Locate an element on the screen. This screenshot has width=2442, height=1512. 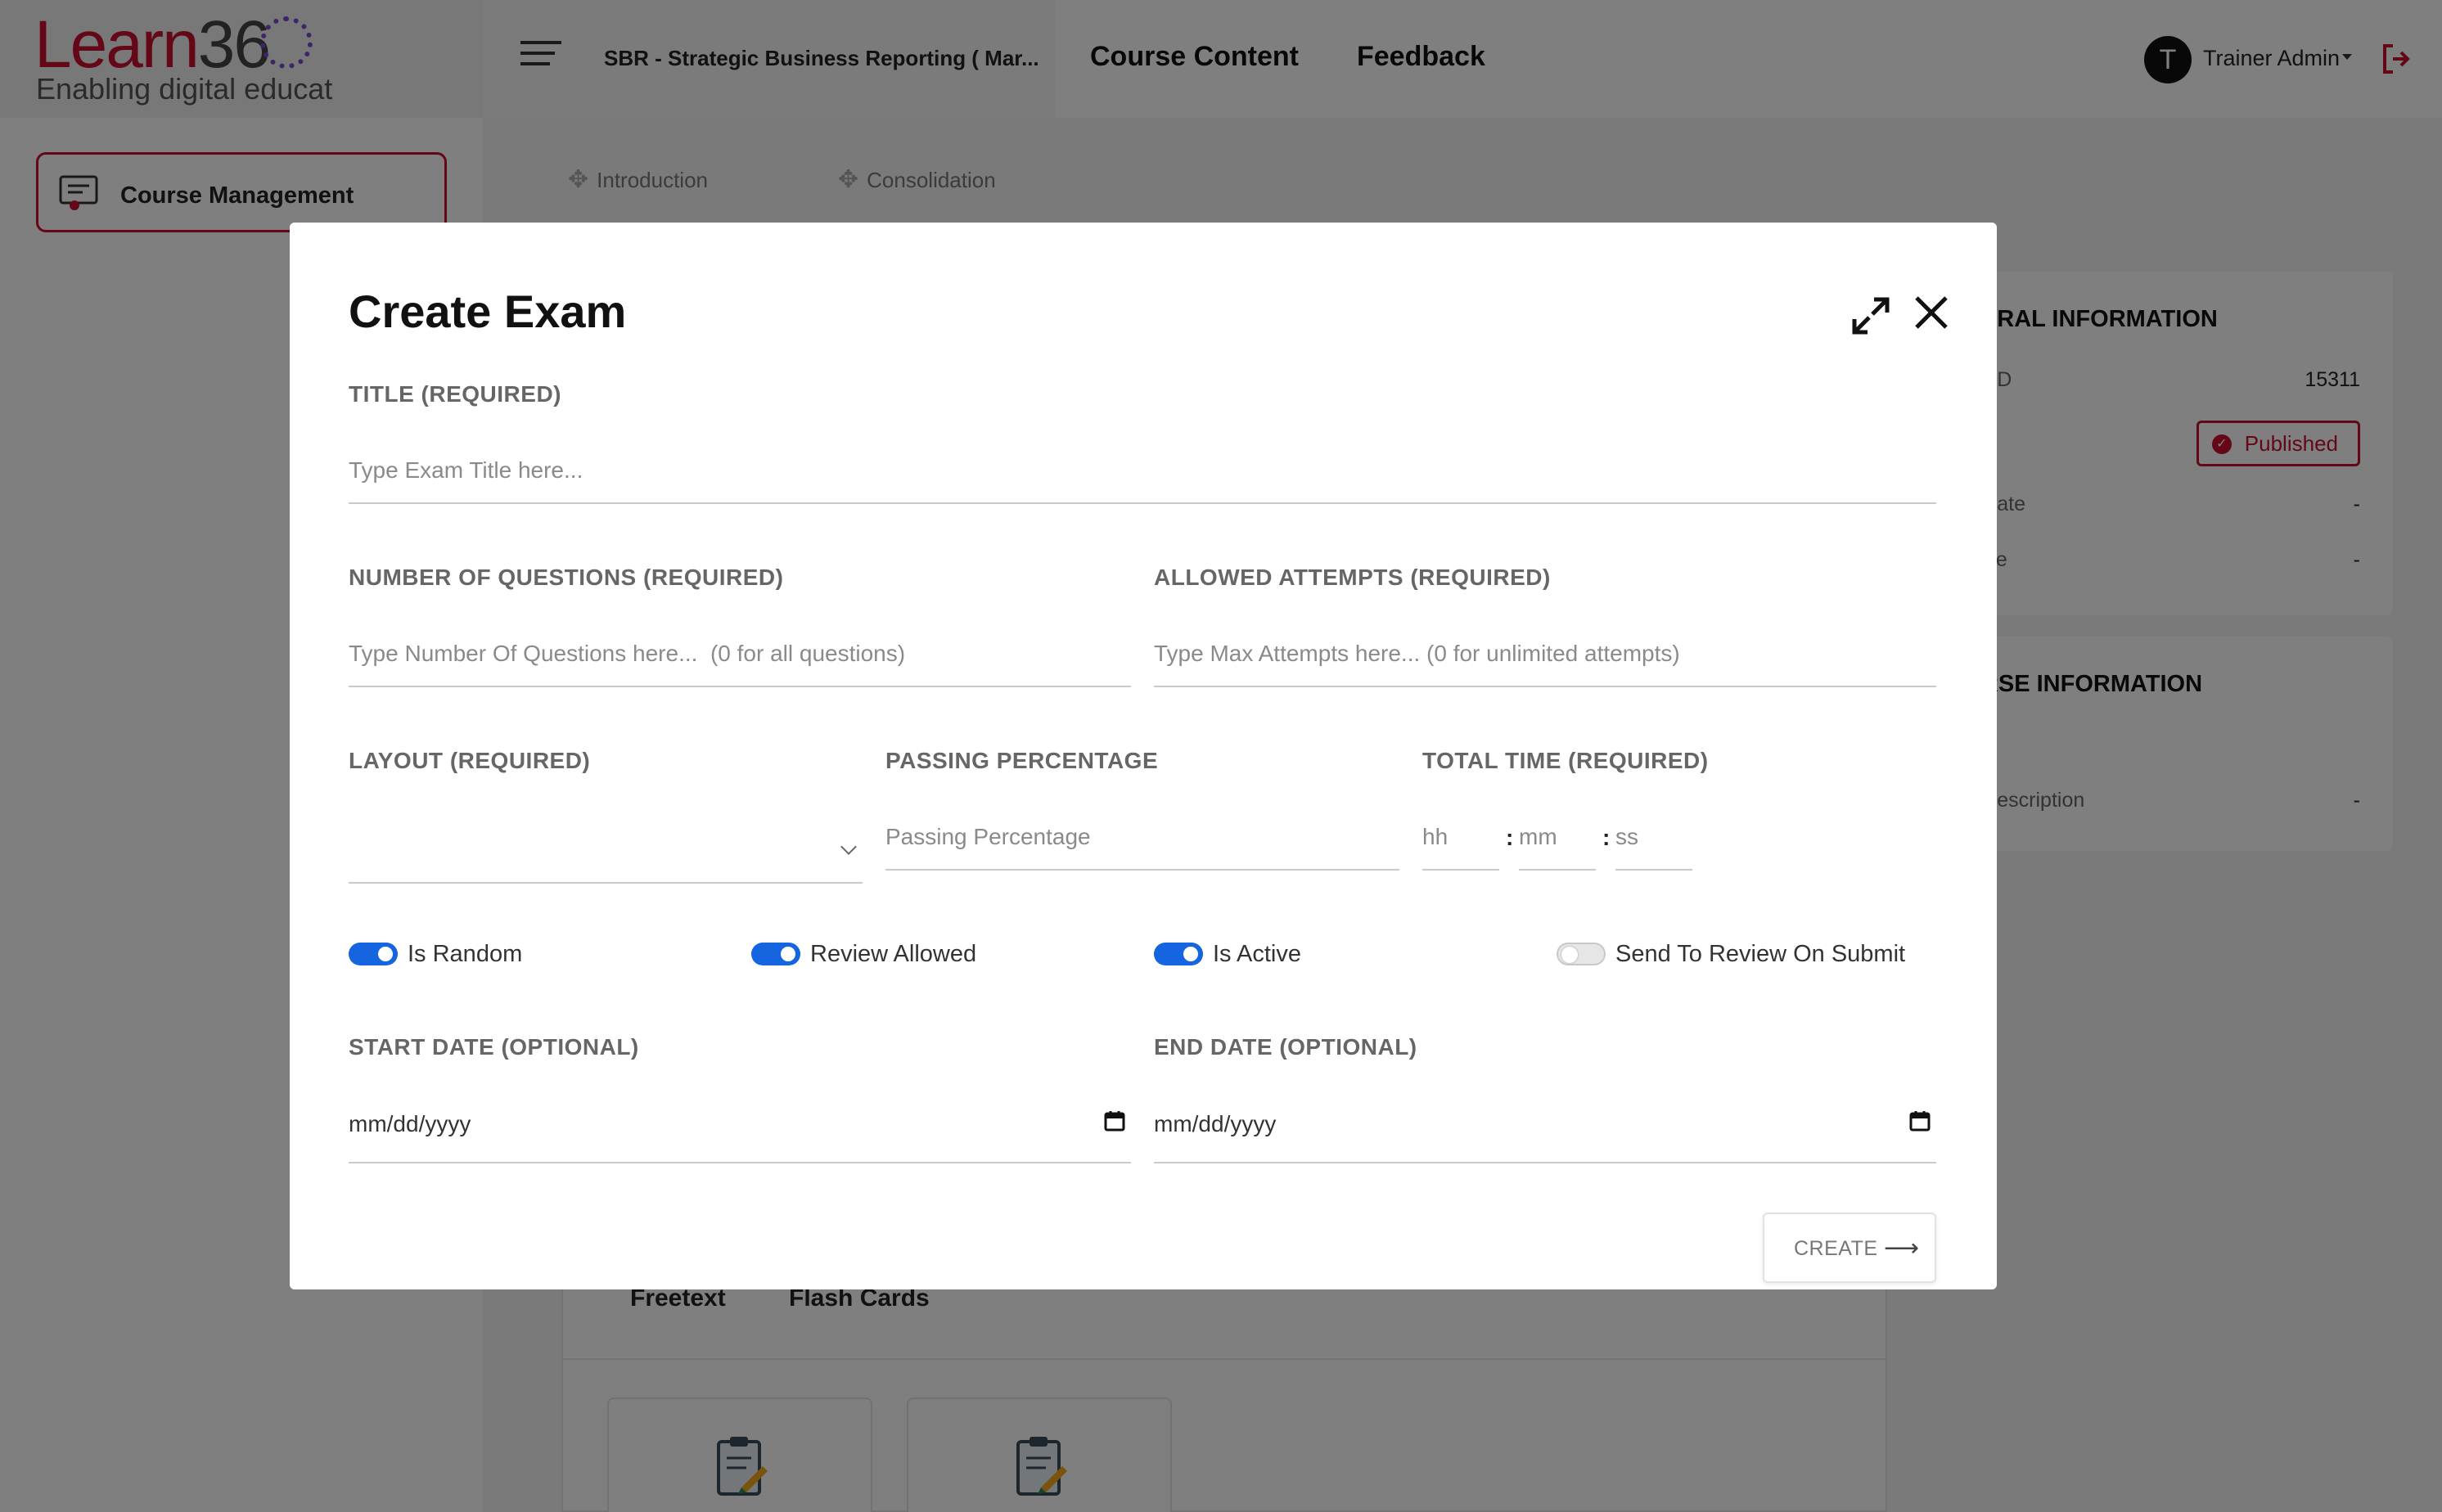
modal-title: Create Exam is located at coordinates (488, 311).